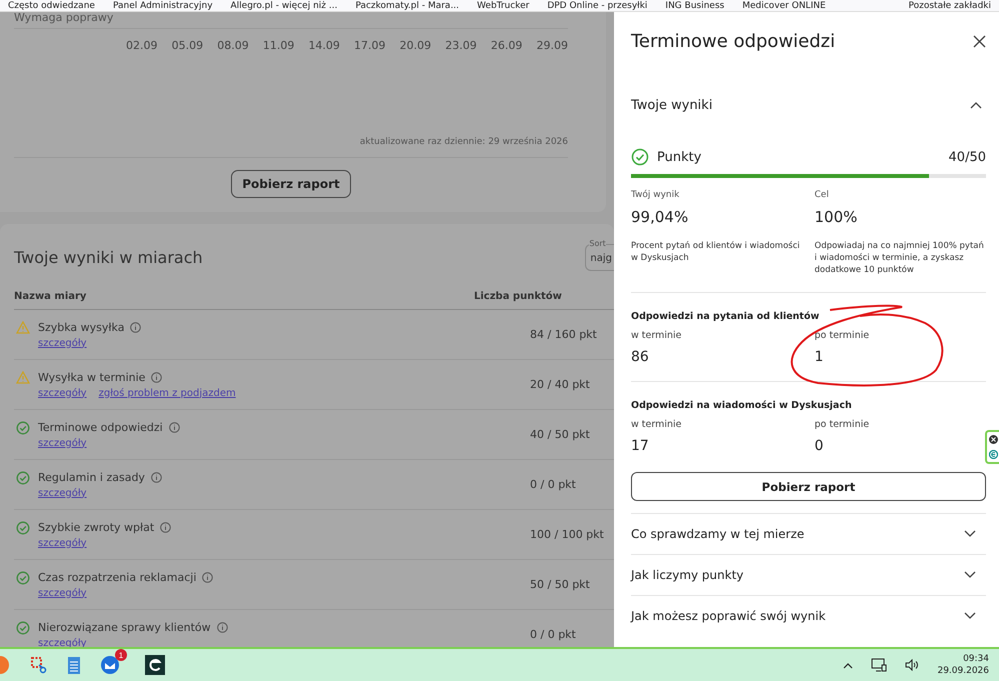  What do you see at coordinates (108, 257) in the screenshot?
I see `section-title: Twoje wyniki w miarach` at bounding box center [108, 257].